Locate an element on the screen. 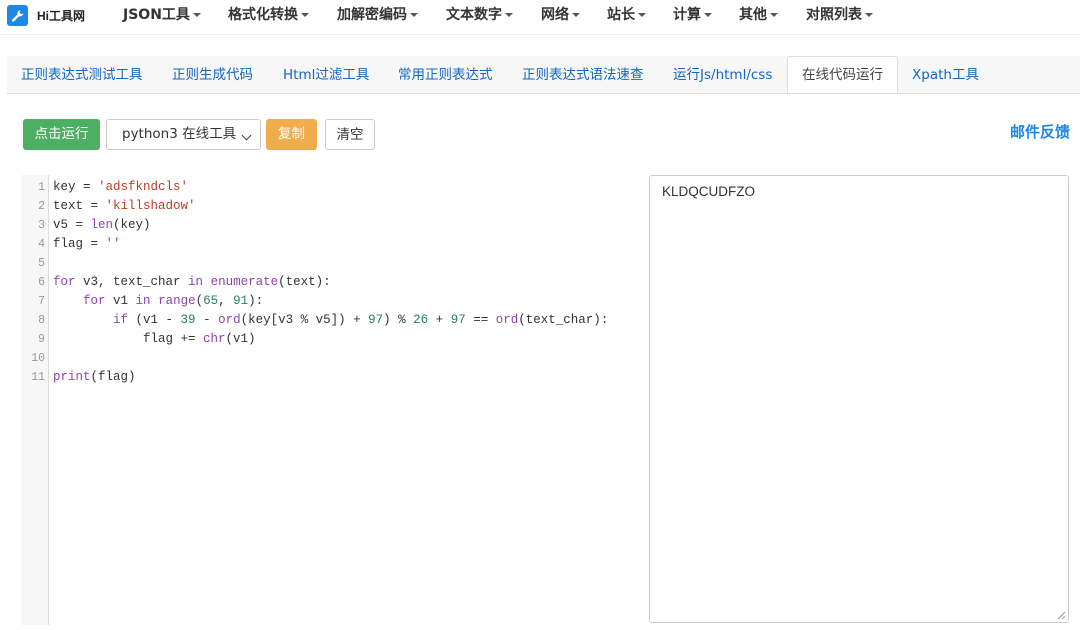 This screenshot has height=630, width=1080. nav-webmaster: 站长 is located at coordinates (626, 14).